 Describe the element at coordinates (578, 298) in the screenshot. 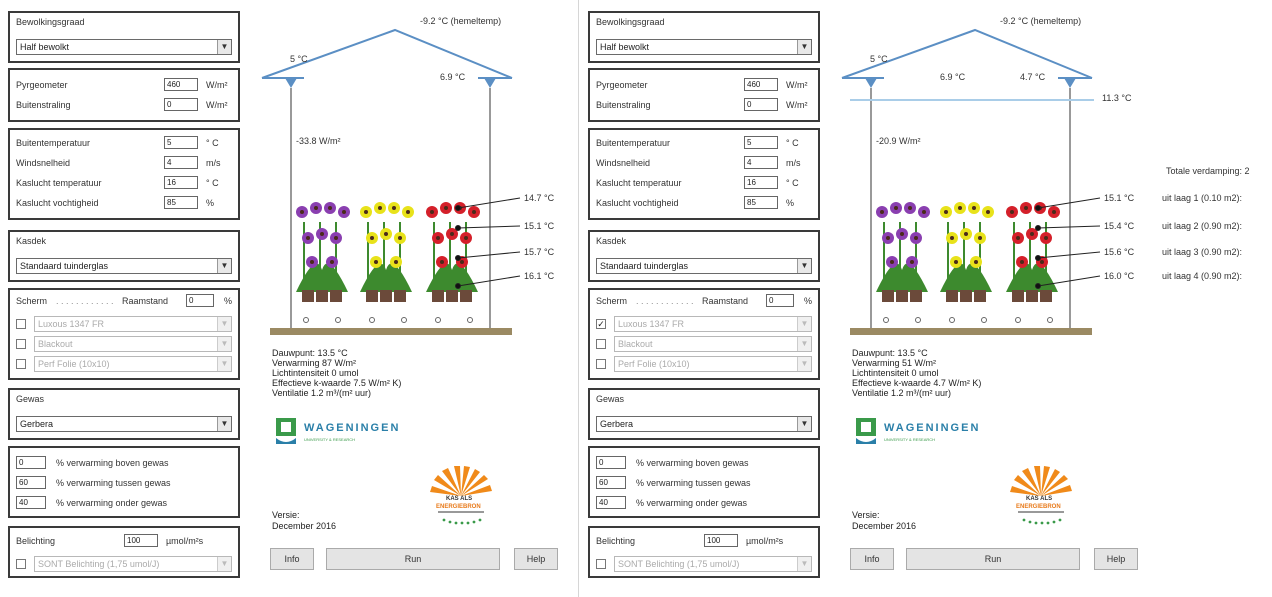

I see `panel-divider` at that location.